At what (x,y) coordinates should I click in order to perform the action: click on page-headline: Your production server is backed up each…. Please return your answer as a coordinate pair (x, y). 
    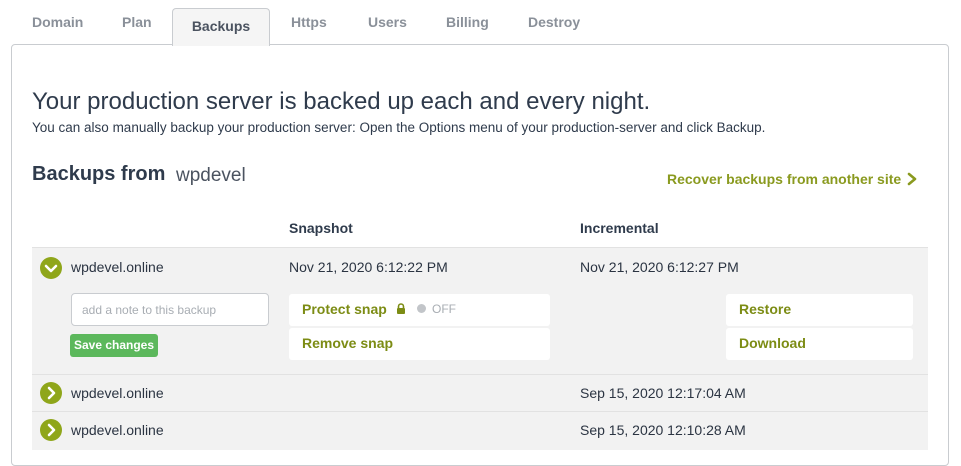
    Looking at the image, I should click on (341, 101).